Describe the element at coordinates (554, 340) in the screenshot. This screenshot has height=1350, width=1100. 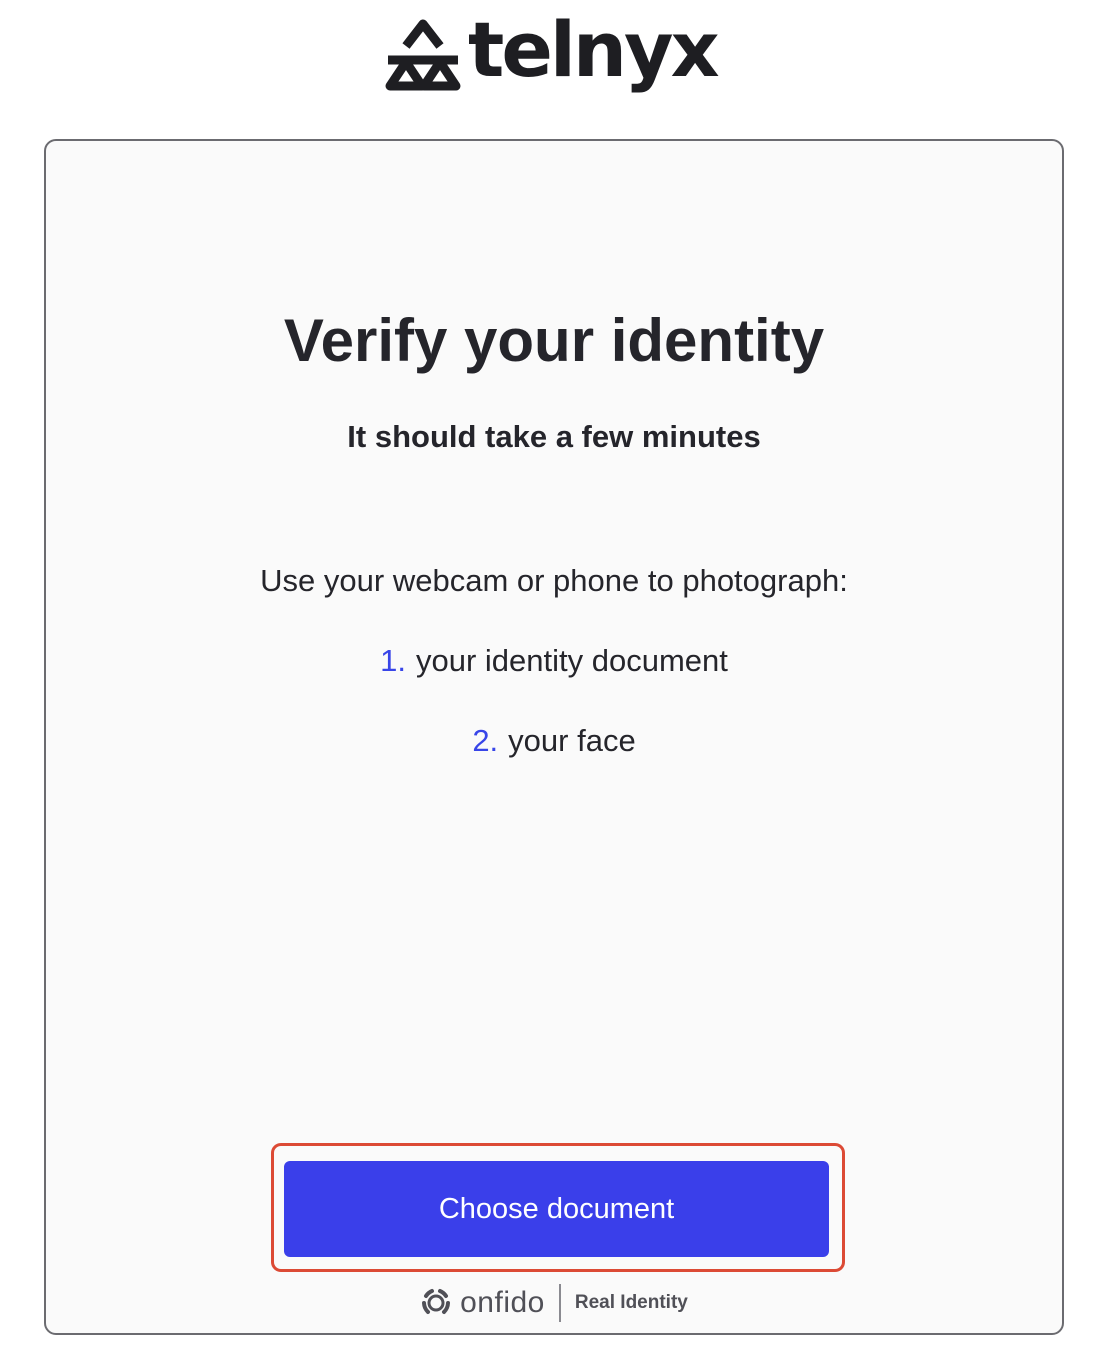
I see `page-title: Verify your identity` at that location.